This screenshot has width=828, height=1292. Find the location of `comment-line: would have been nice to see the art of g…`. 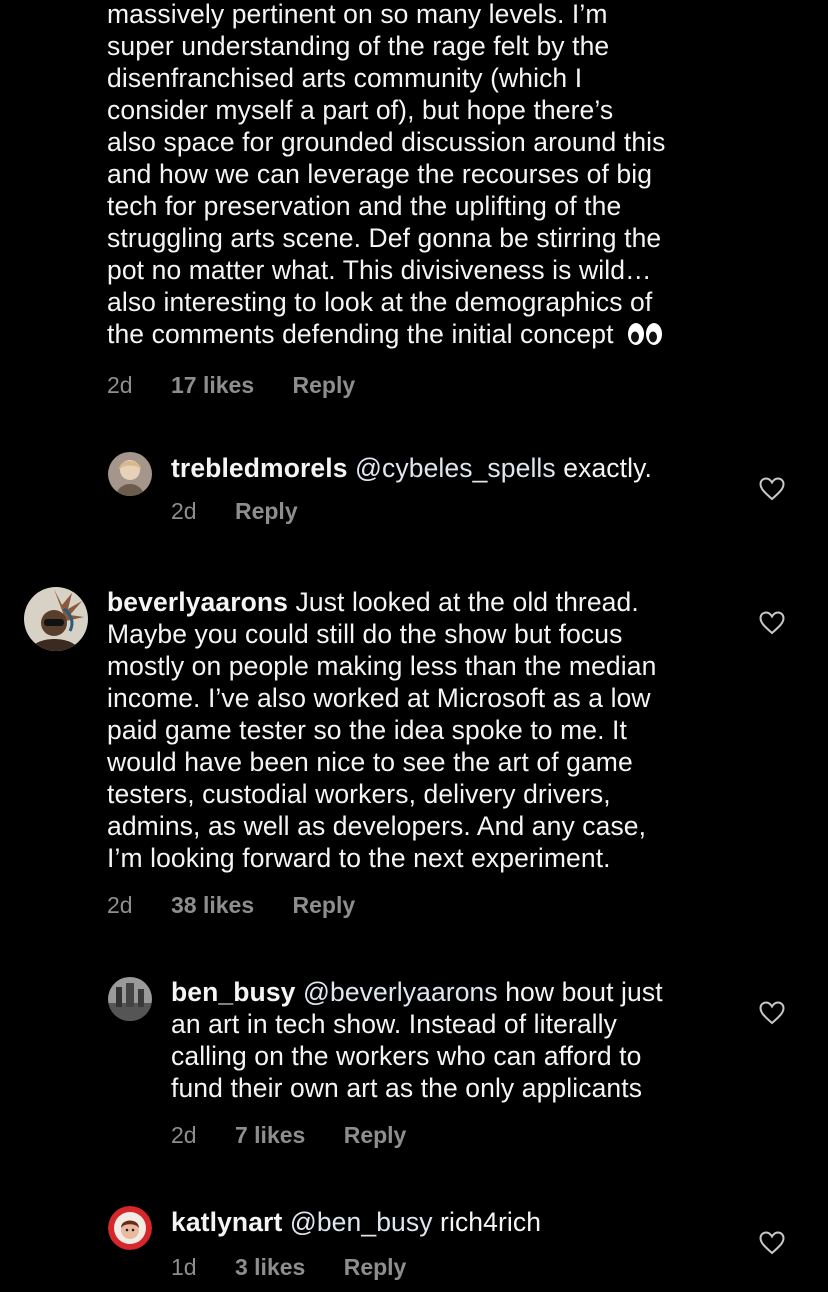

comment-line: would have been nice to see the art of g… is located at coordinates (370, 762).